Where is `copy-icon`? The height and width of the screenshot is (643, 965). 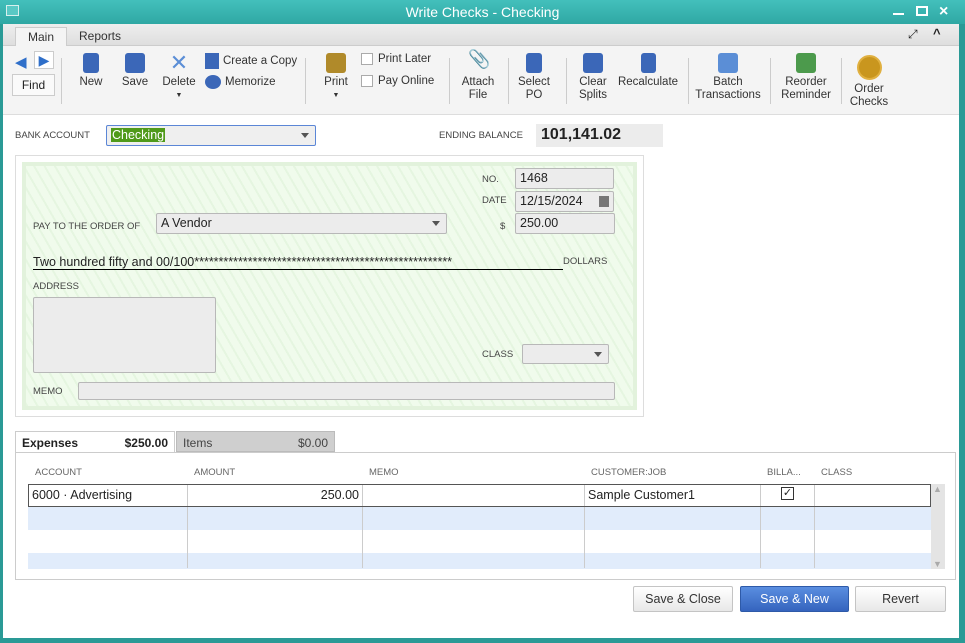 copy-icon is located at coordinates (212, 61).